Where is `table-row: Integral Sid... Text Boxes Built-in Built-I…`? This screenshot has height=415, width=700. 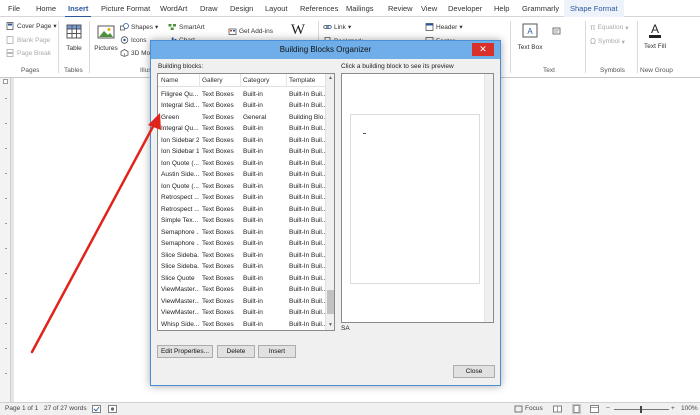 table-row: Integral Sid... Text Boxes Built-in Built-I… is located at coordinates (242, 107).